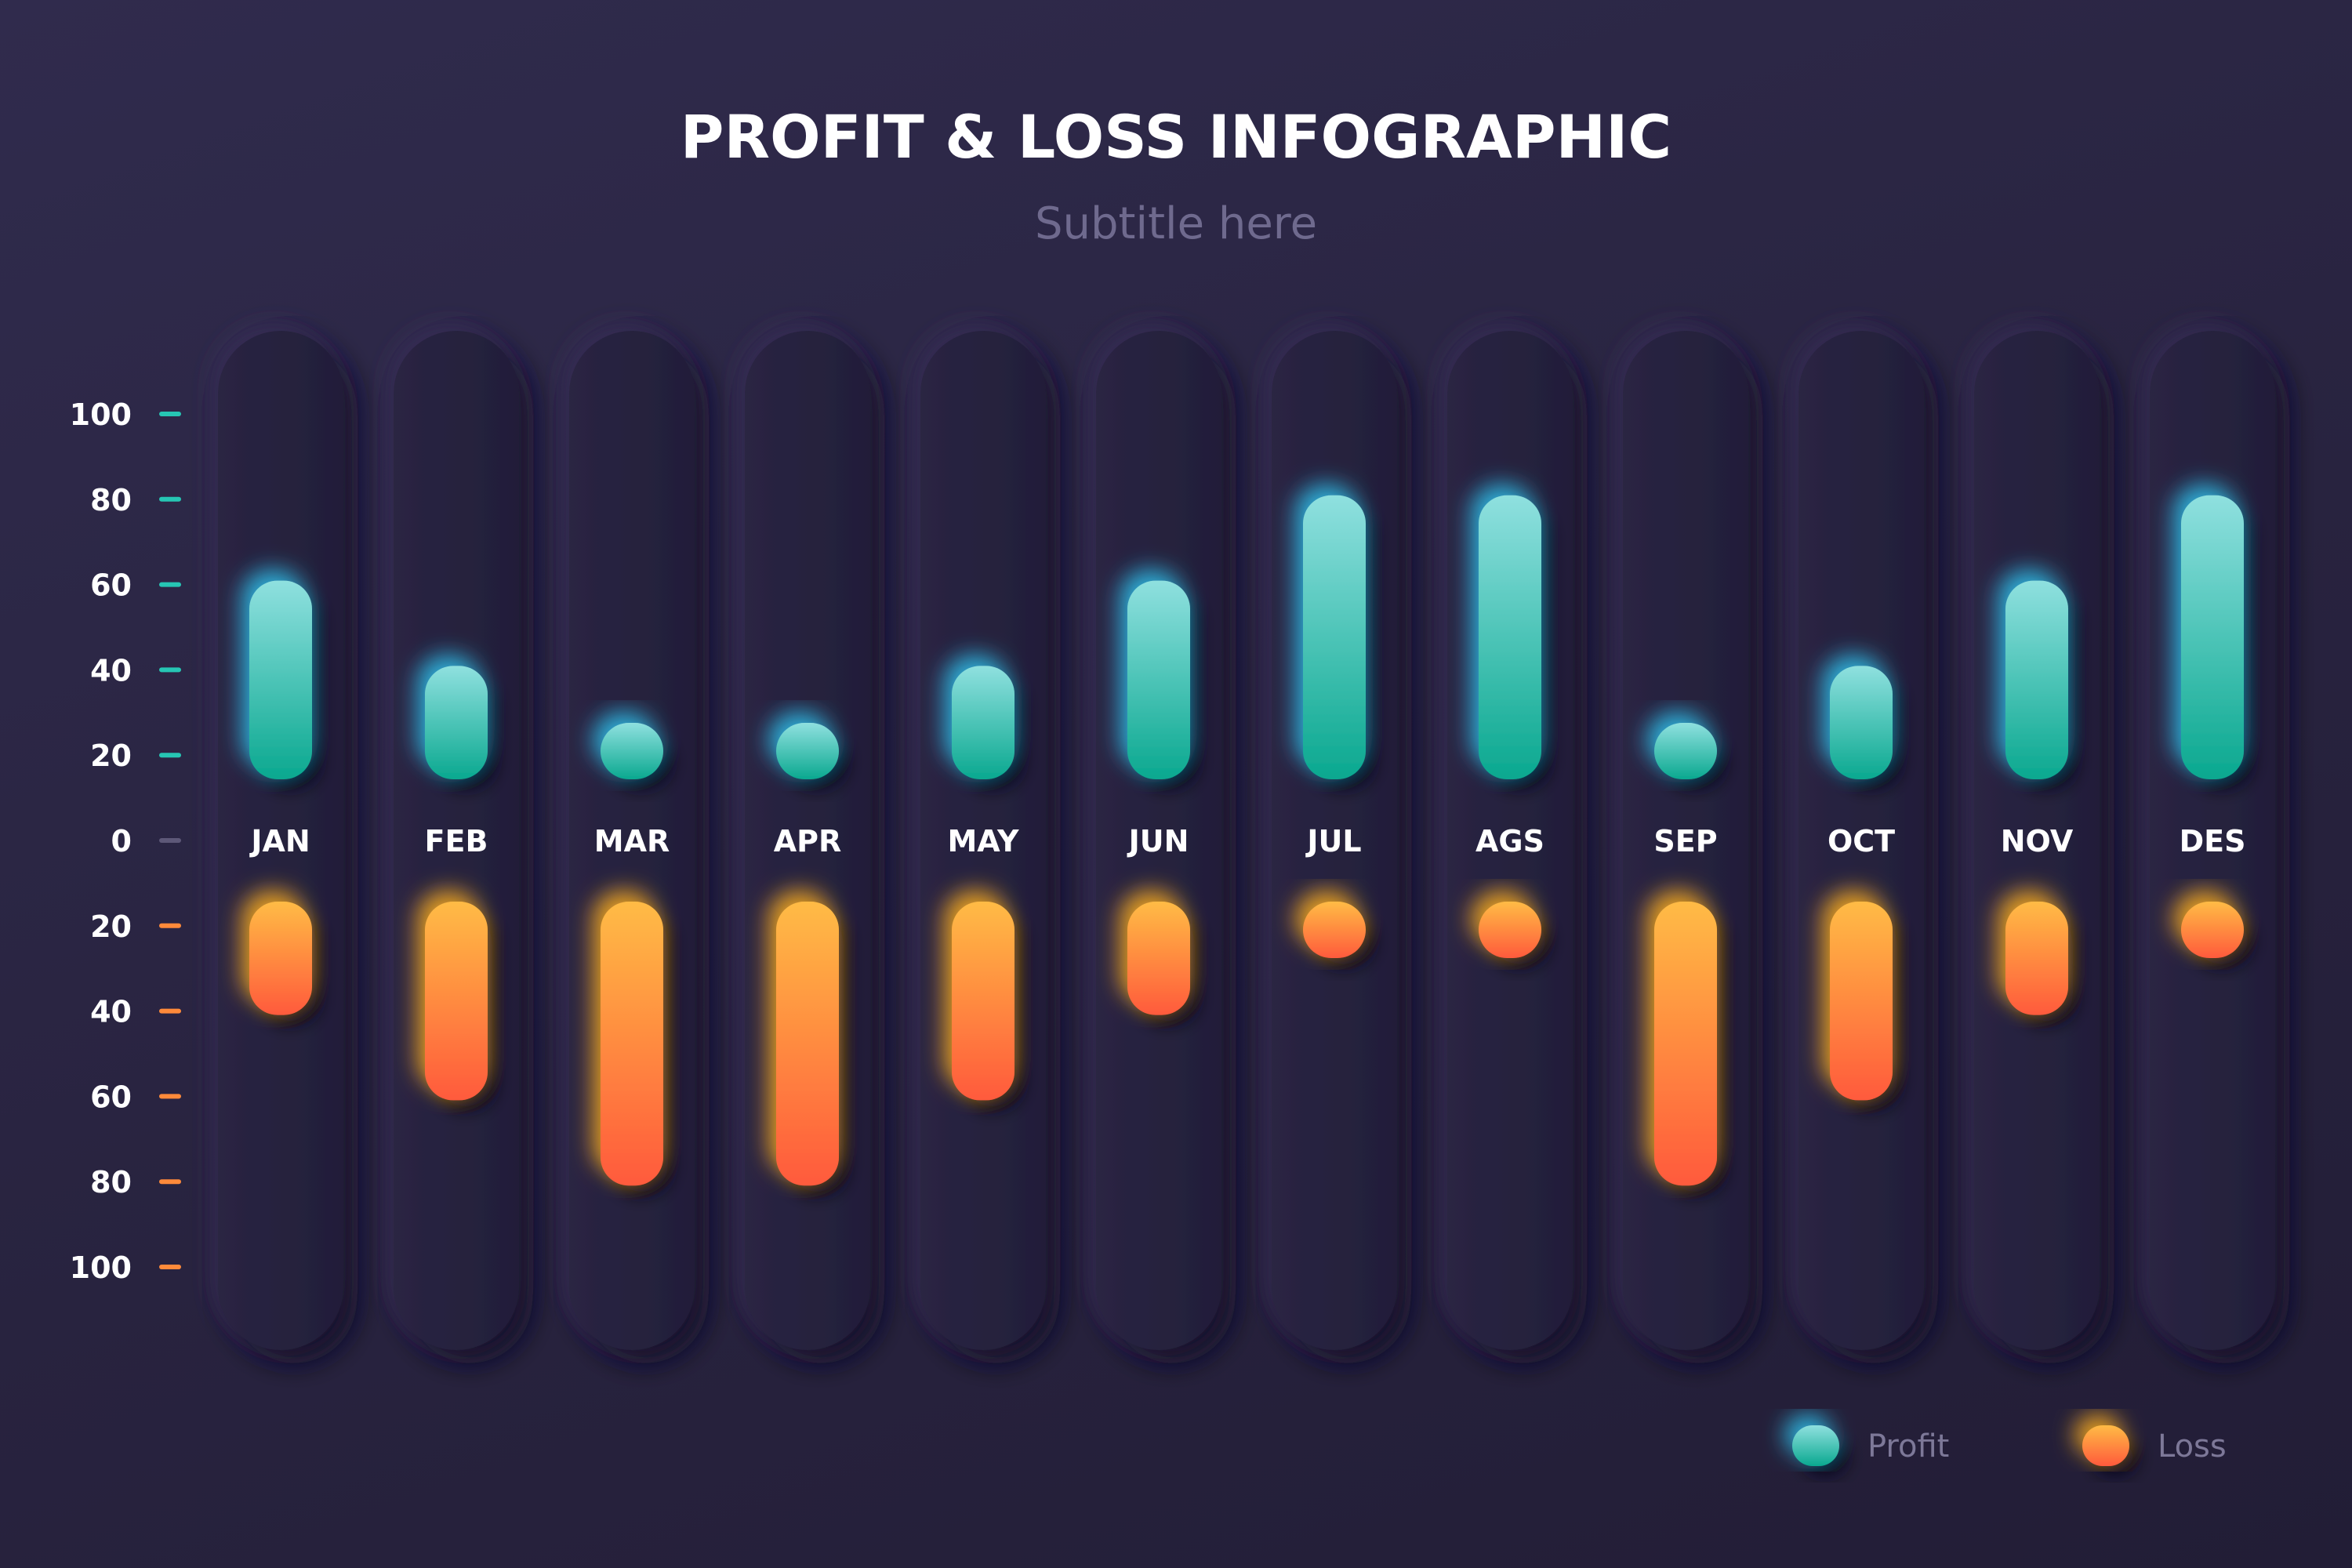 This screenshot has width=2352, height=1568. What do you see at coordinates (2037, 841) in the screenshot?
I see `month-label: NOV` at bounding box center [2037, 841].